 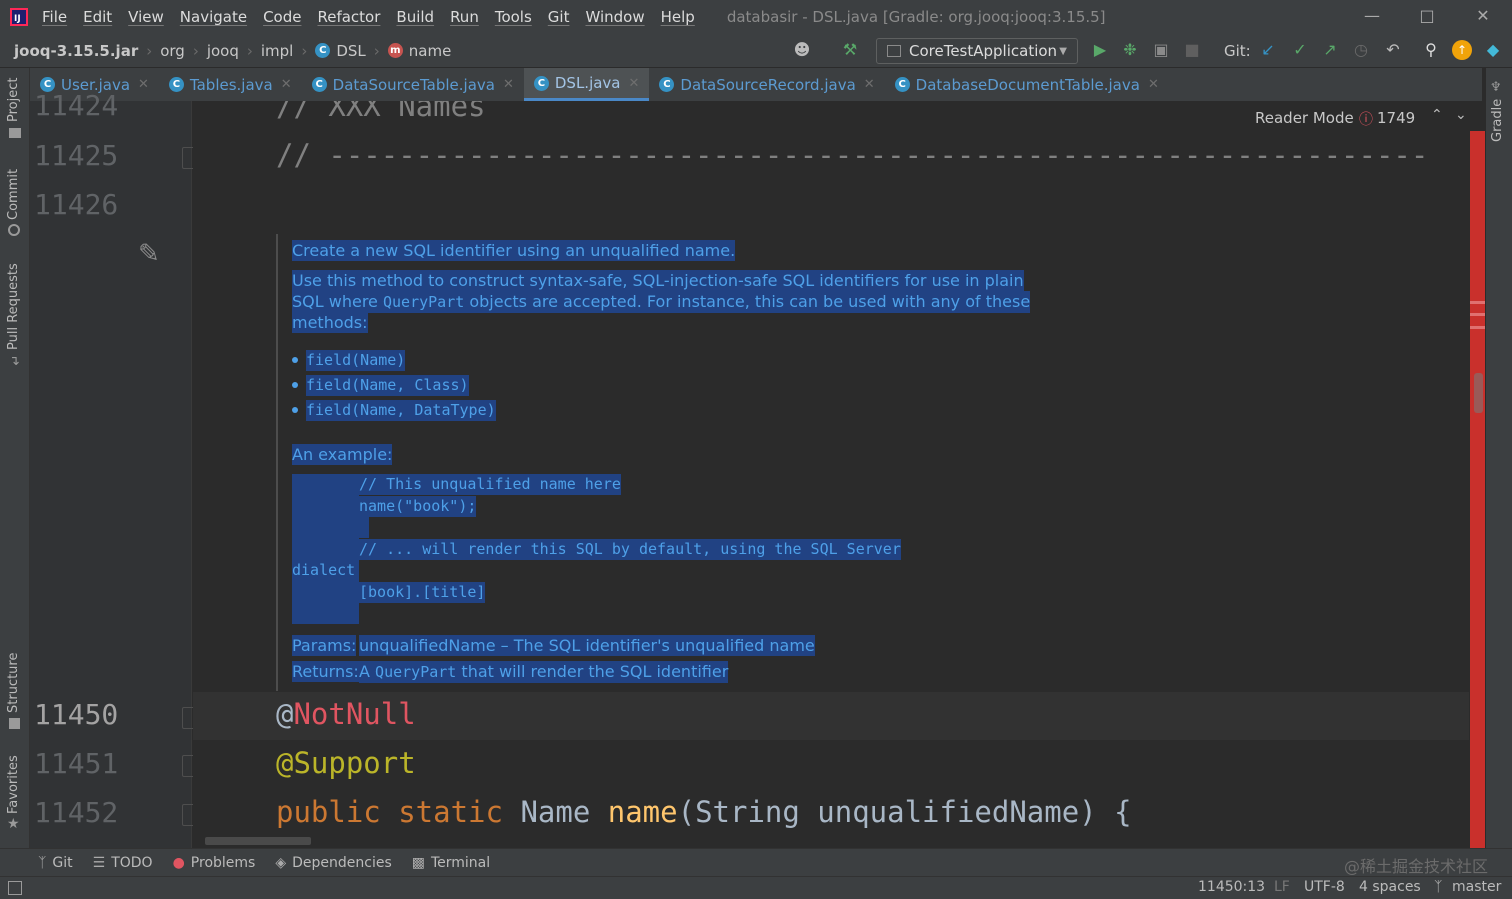 I want to click on edit-doc-pencil-icon: ✎, so click(x=149, y=254).